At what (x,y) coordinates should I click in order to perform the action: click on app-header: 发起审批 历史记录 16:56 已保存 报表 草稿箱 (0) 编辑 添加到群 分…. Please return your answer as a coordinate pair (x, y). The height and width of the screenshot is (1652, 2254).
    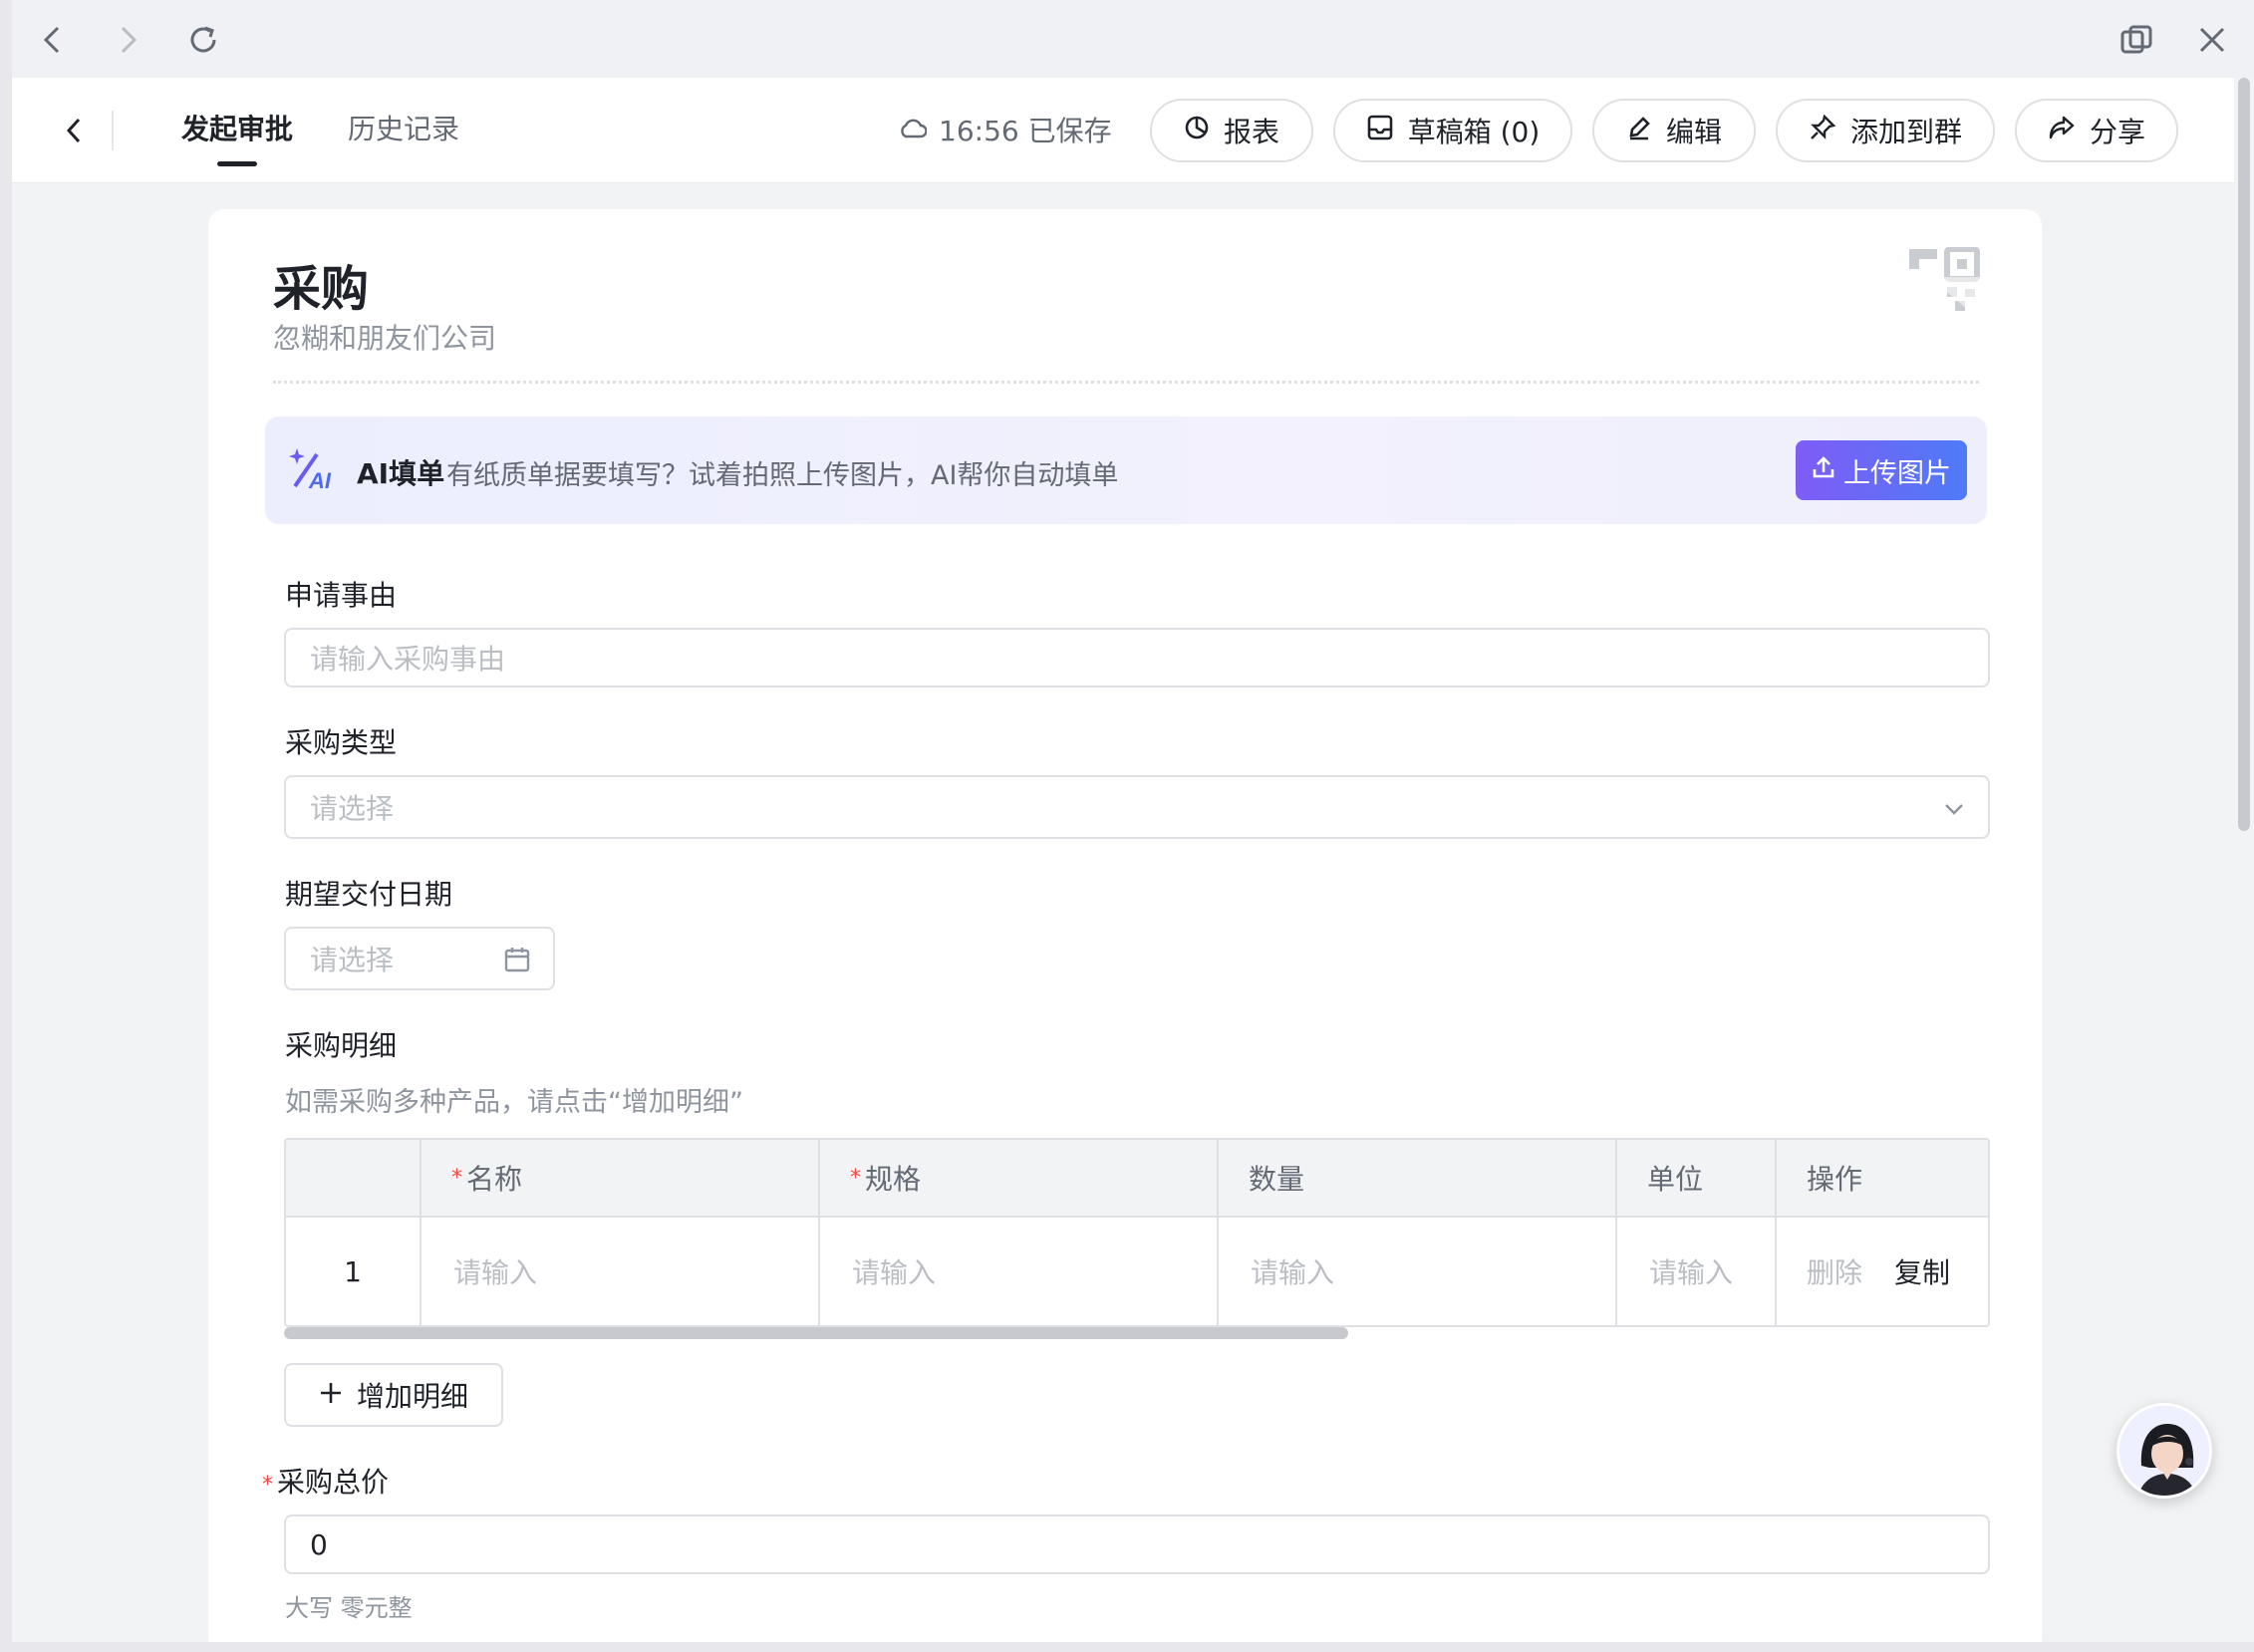
    Looking at the image, I should click on (1123, 130).